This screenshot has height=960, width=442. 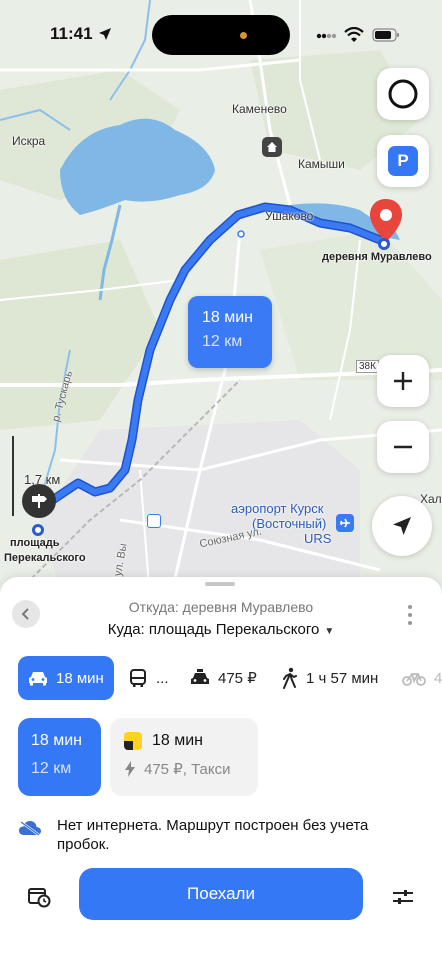 I want to click on alice-assistant-button, so click(x=403, y=94).